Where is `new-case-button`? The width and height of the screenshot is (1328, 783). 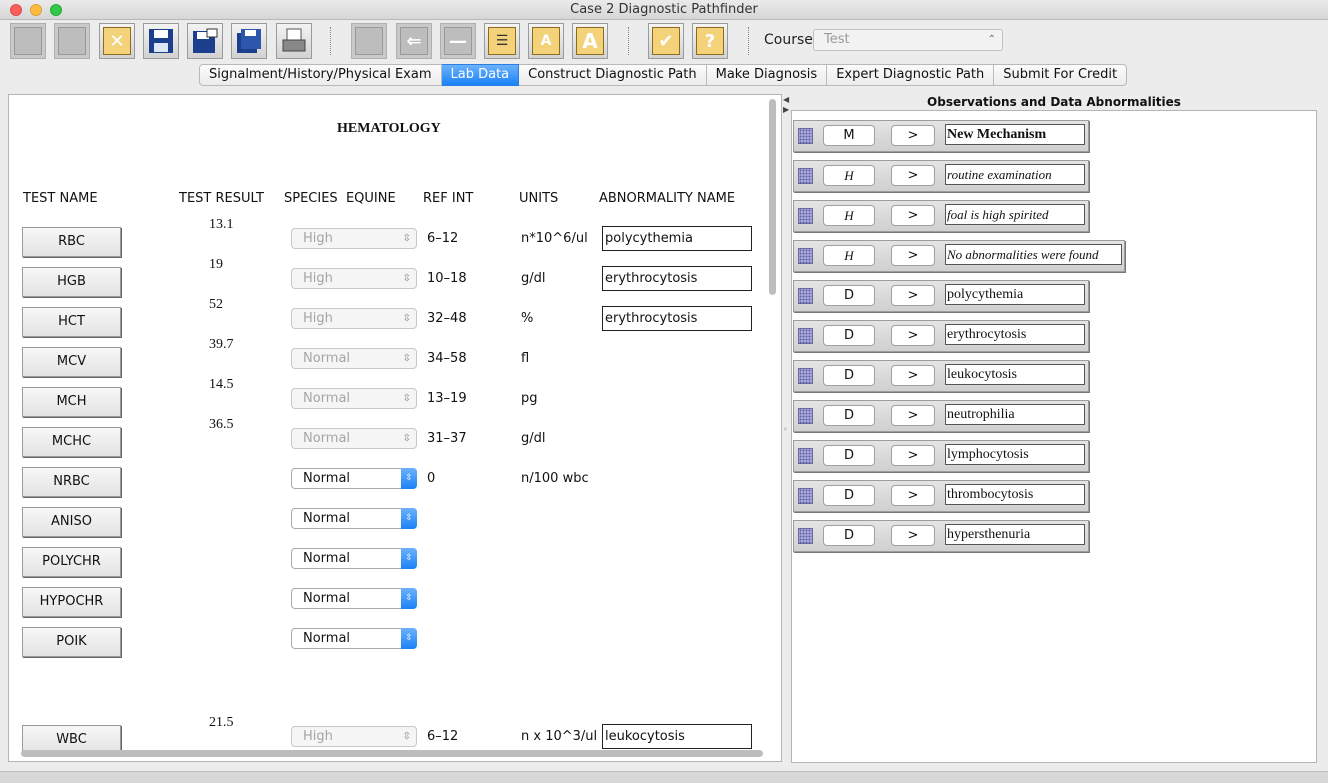
new-case-button is located at coordinates (28, 41).